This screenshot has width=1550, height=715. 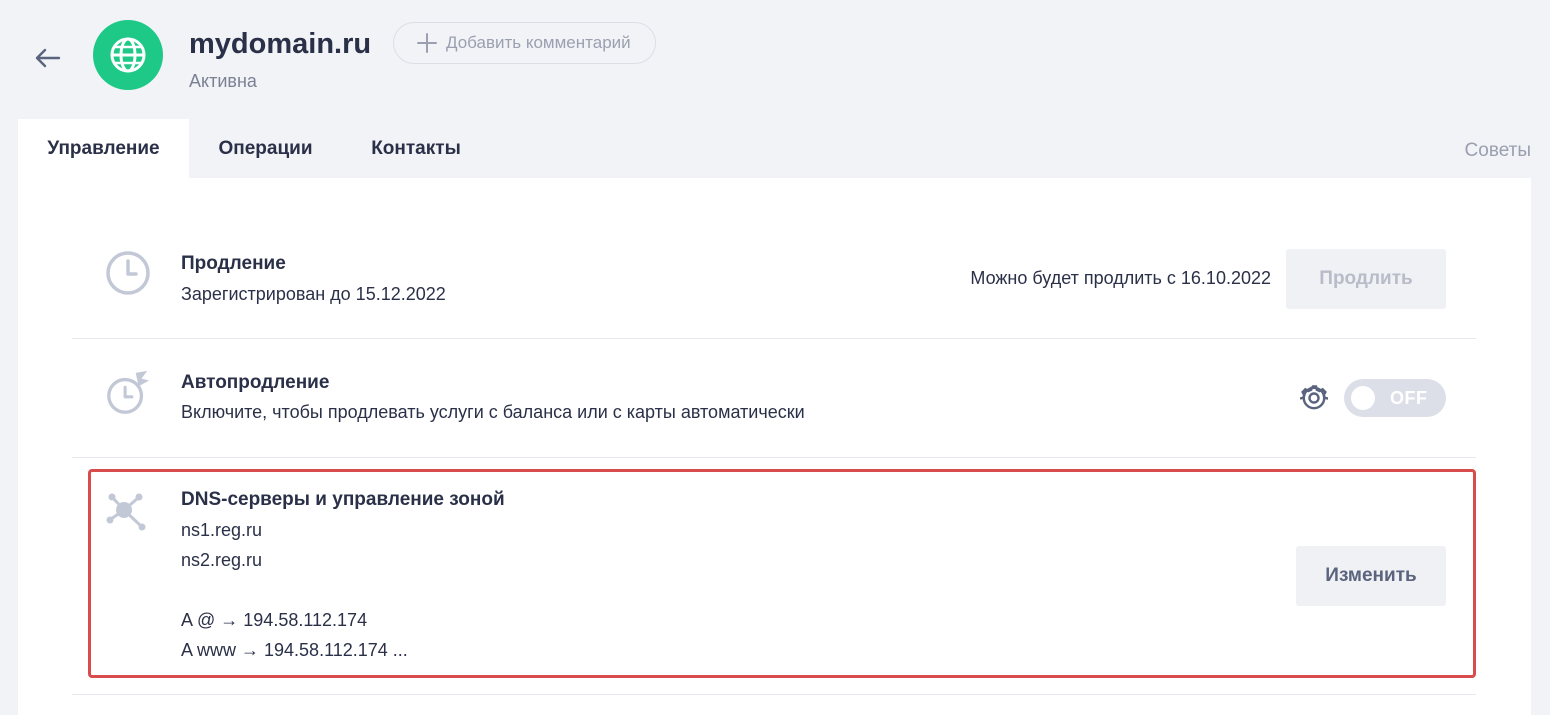 I want to click on dns-server: ns2.reg.ru, so click(x=222, y=560).